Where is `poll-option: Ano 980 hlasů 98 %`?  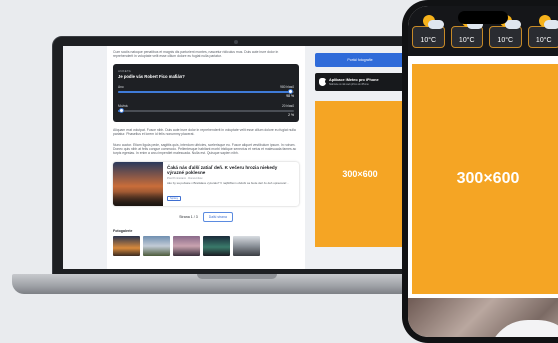
poll-option: Ano 980 hlasů 98 % is located at coordinates (206, 91).